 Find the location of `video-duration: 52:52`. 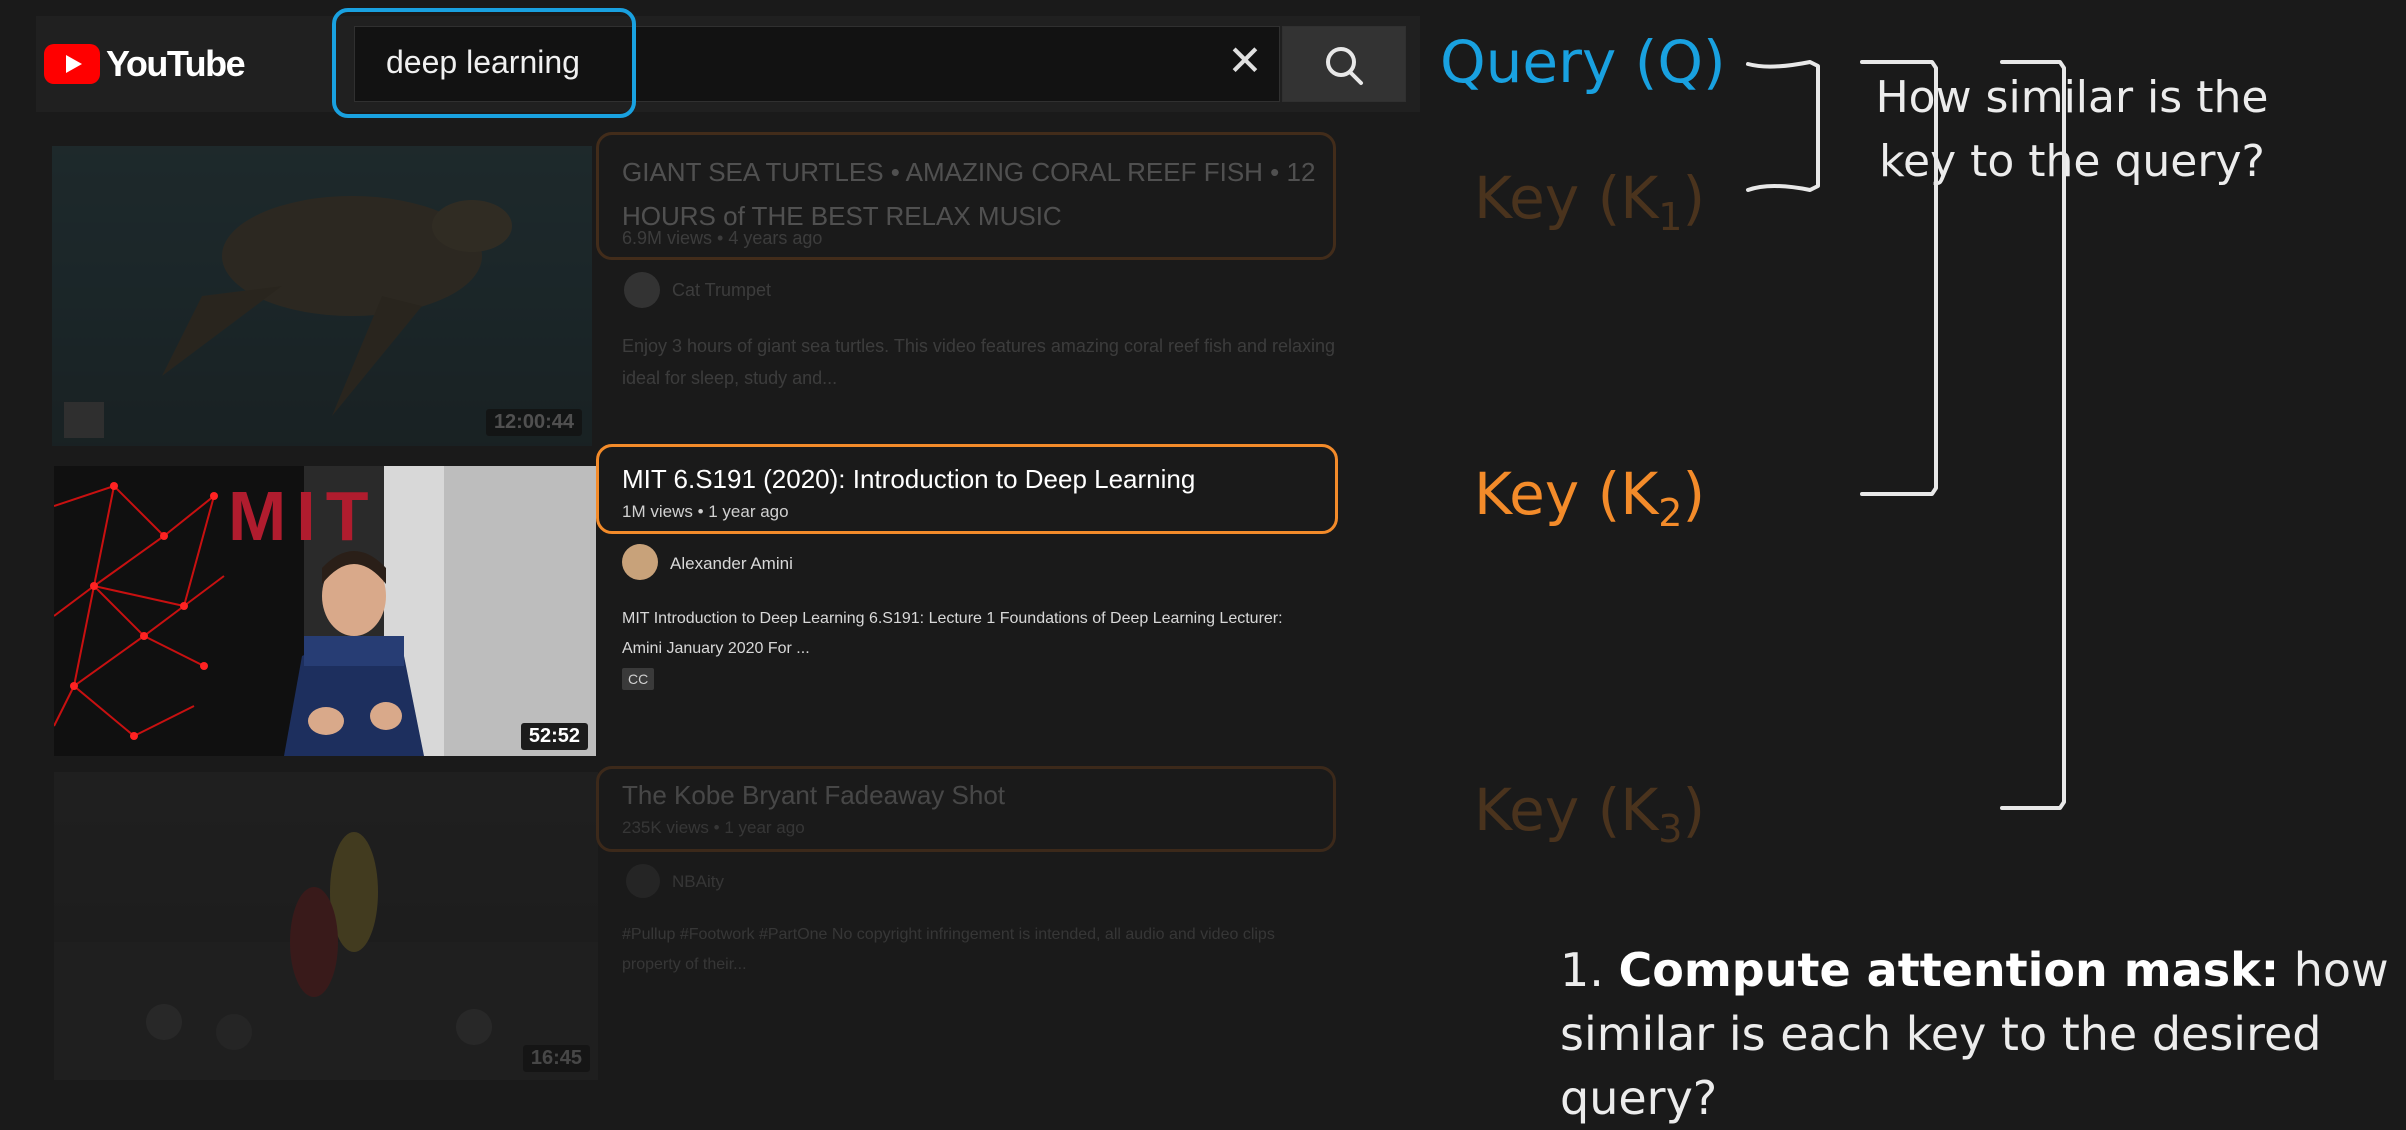

video-duration: 52:52 is located at coordinates (554, 736).